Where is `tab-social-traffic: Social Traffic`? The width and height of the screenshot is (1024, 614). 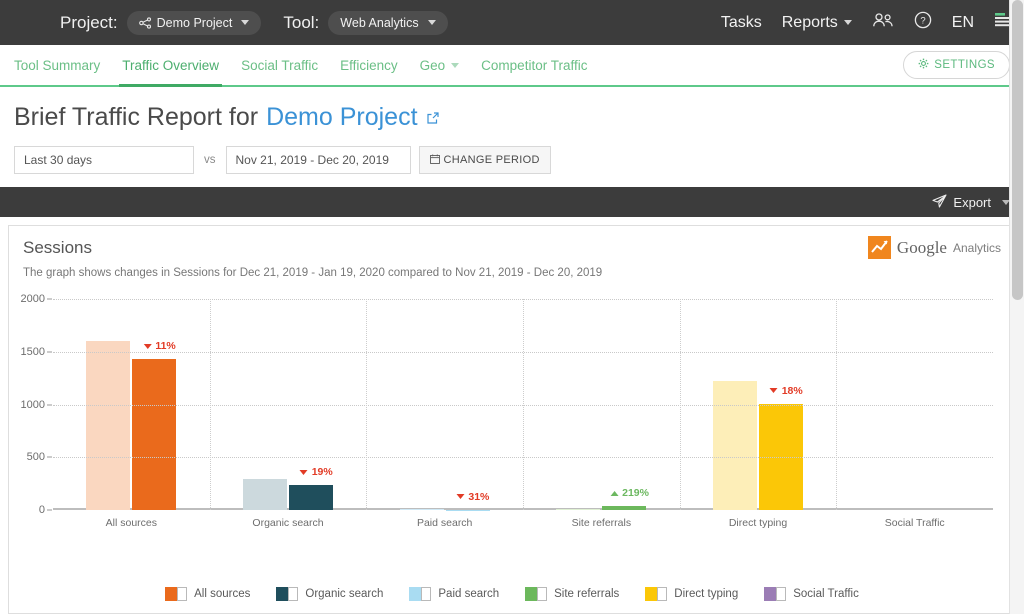
tab-social-traffic: Social Traffic is located at coordinates (279, 65).